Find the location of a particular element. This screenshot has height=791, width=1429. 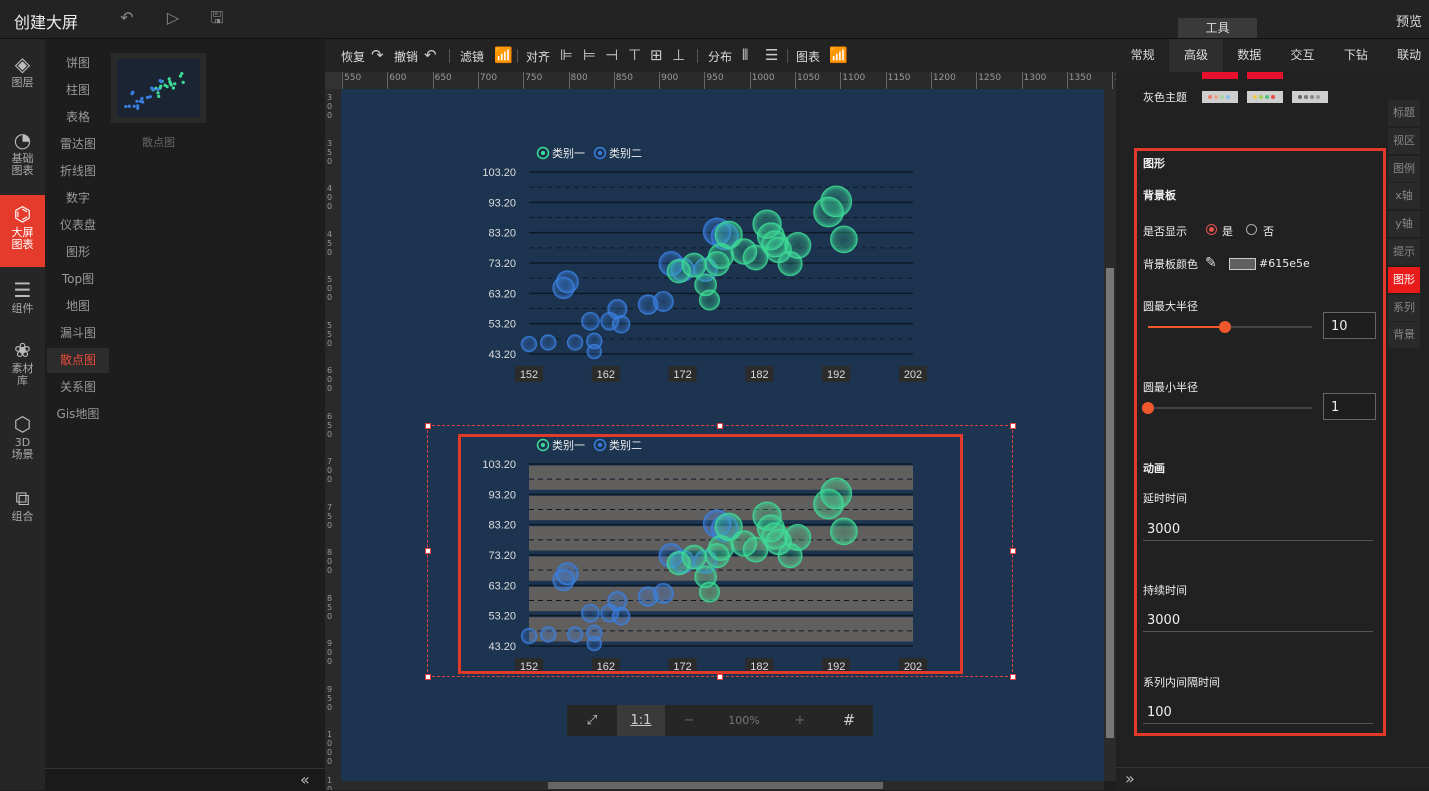

interval-input: 100 is located at coordinates (1258, 713).